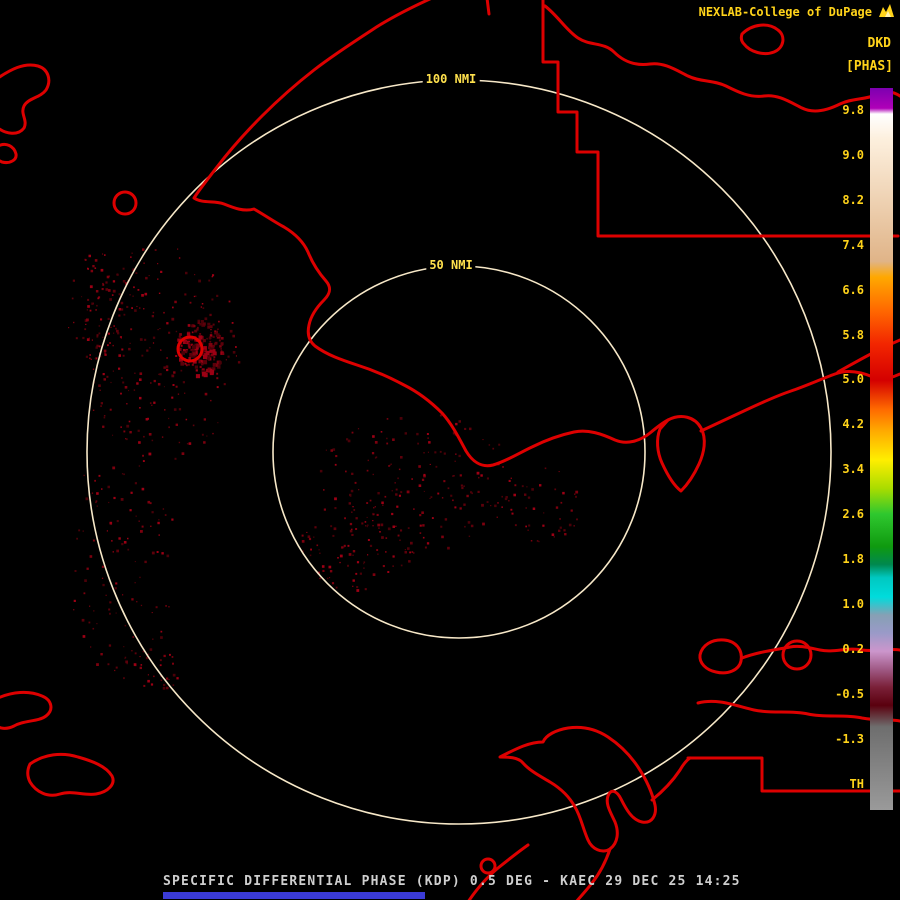  I want to click on brand: NEXLAB-College of DuPage, so click(785, 12).